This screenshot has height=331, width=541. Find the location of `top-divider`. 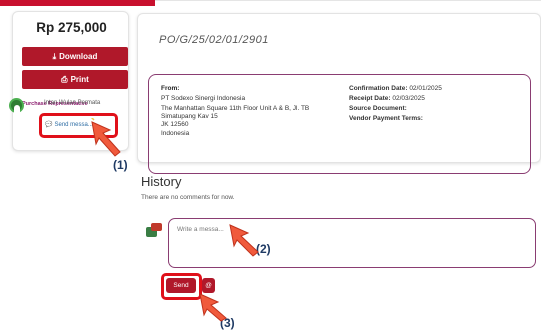

top-divider is located at coordinates (348, 0).